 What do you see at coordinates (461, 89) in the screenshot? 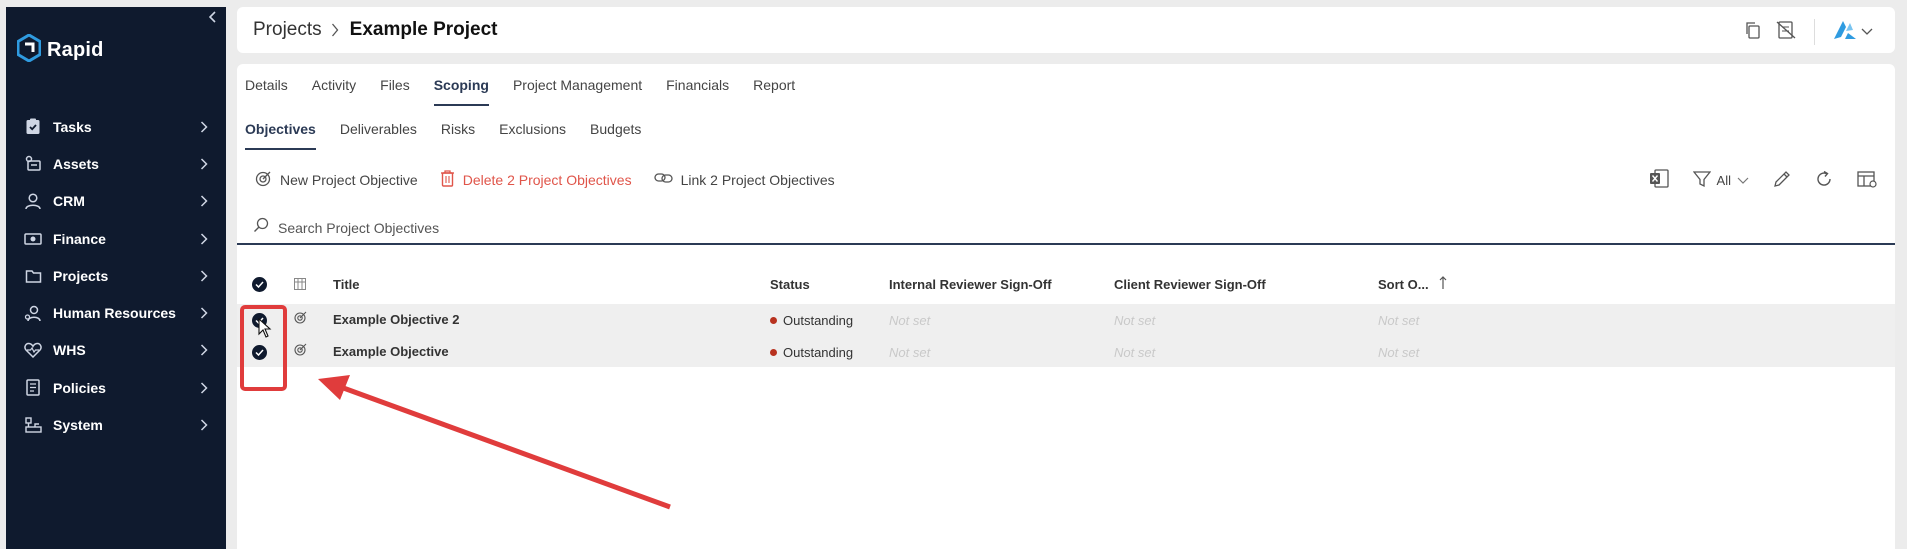
I see `tab-scoping: Scoping` at bounding box center [461, 89].